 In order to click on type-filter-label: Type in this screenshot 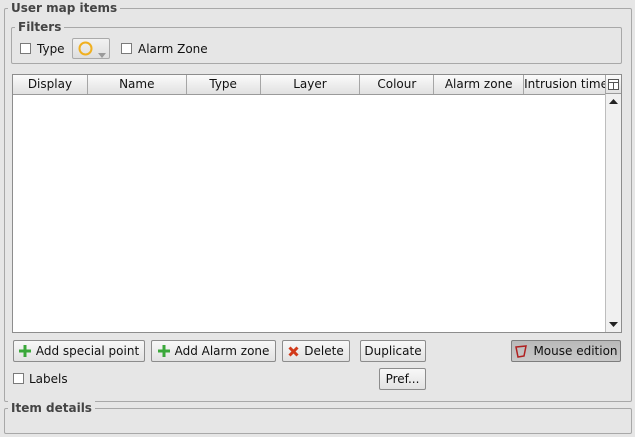, I will do `click(51, 49)`.